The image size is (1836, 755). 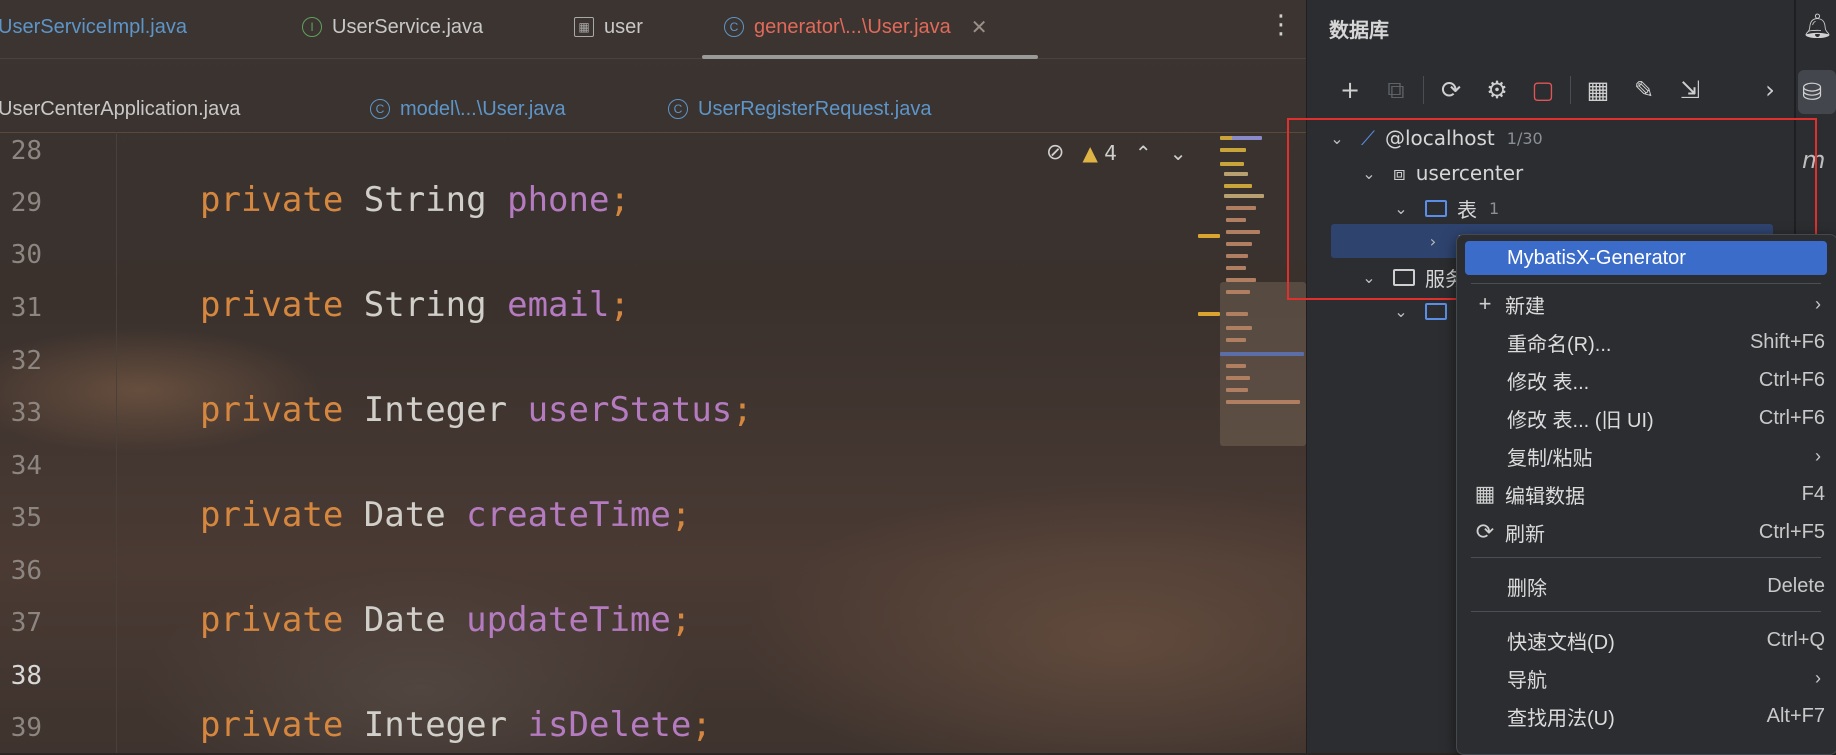 I want to click on line-number: 37, so click(x=26, y=623).